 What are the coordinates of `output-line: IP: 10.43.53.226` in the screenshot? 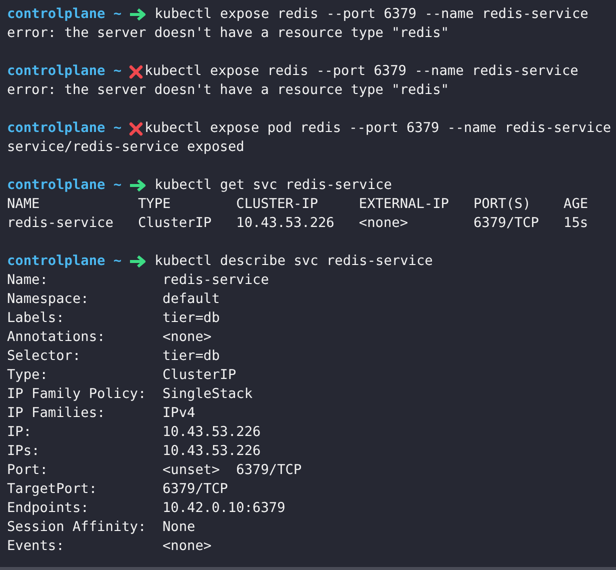 It's located at (134, 432).